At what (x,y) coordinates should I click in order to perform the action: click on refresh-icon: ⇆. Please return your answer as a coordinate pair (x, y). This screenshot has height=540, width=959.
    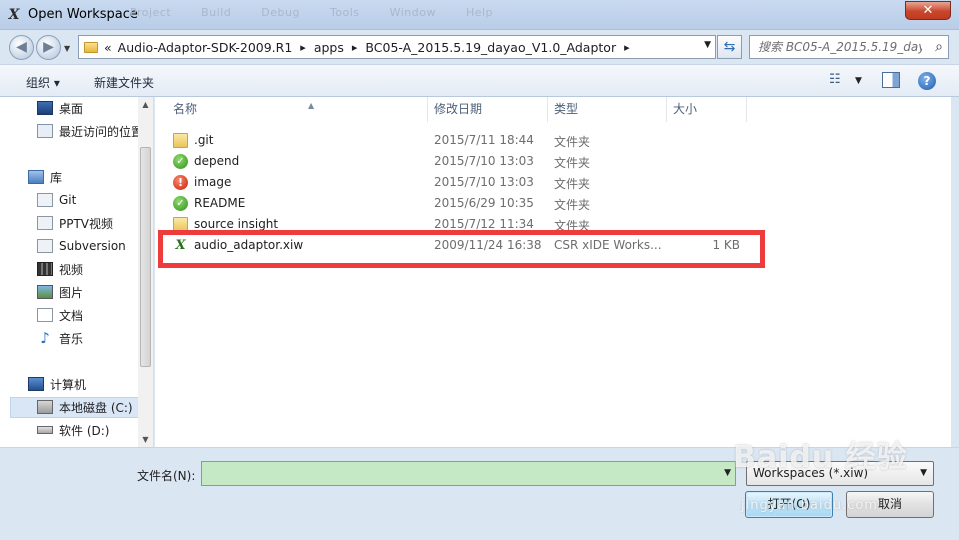
    Looking at the image, I should click on (729, 47).